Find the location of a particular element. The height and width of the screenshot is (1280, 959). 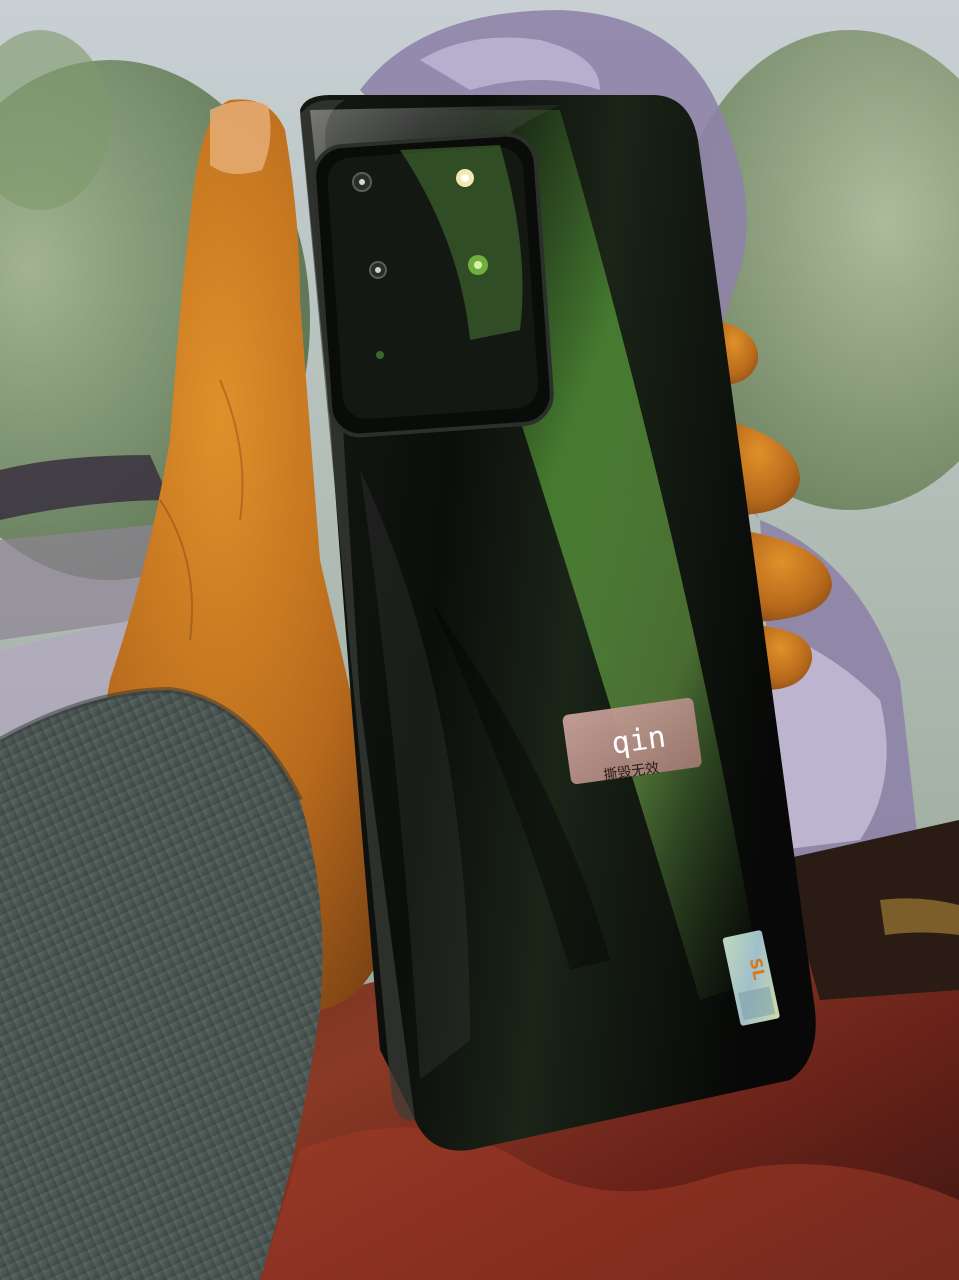

sticker-brand: qin is located at coordinates (638, 740).